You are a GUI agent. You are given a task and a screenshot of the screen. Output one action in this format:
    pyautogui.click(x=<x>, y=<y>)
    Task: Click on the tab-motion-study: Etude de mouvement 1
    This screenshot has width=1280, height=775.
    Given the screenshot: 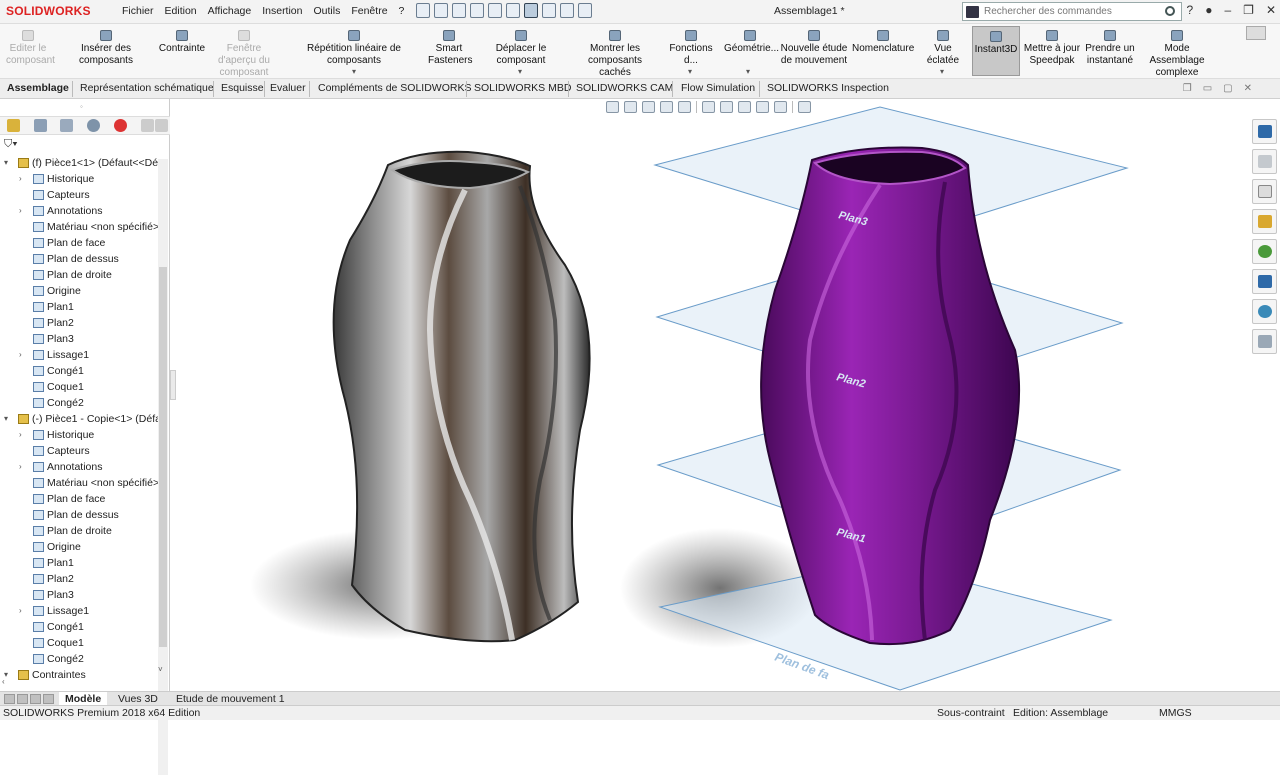 What is the action you would take?
    pyautogui.click(x=230, y=699)
    